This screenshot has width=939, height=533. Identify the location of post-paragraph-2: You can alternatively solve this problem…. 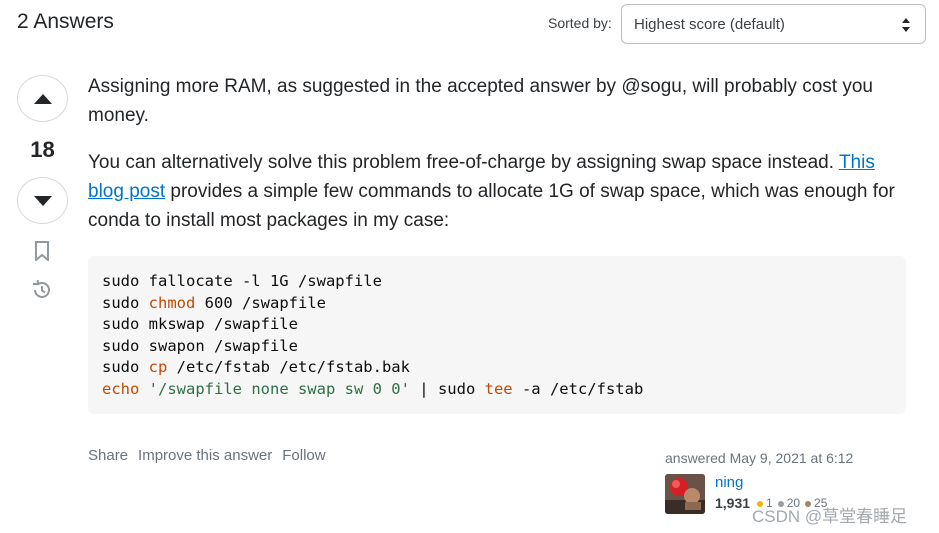
(498, 191).